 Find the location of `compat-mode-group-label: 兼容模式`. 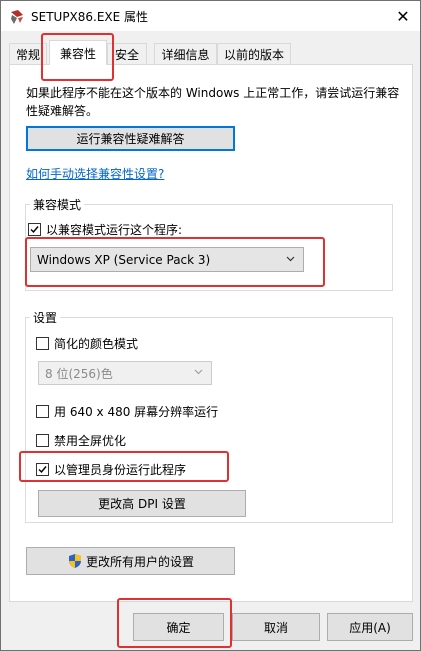

compat-mode-group-label: 兼容模式 is located at coordinates (57, 204).